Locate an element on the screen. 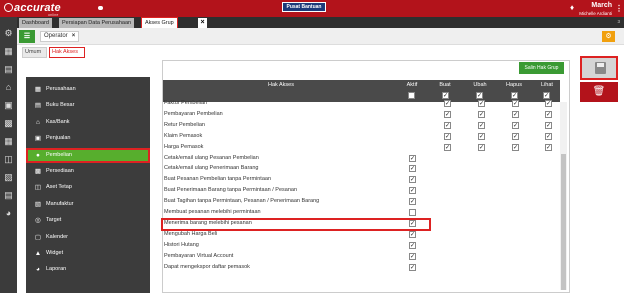  permission-label: Dapat mengekspor daftar pemasok is located at coordinates (207, 266).